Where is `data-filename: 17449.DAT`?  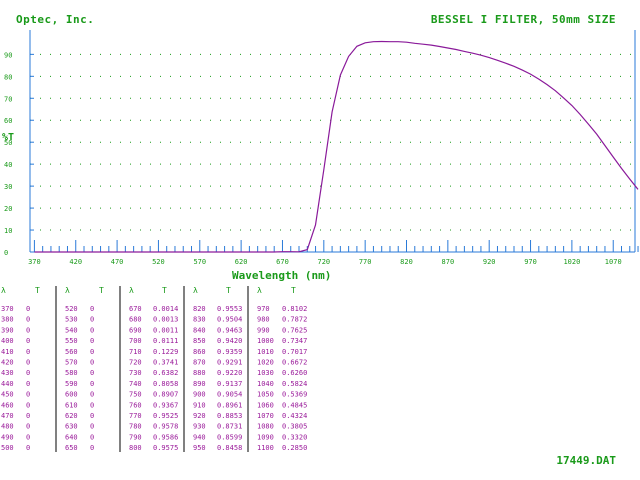
data-filename: 17449.DAT is located at coordinates (586, 460).